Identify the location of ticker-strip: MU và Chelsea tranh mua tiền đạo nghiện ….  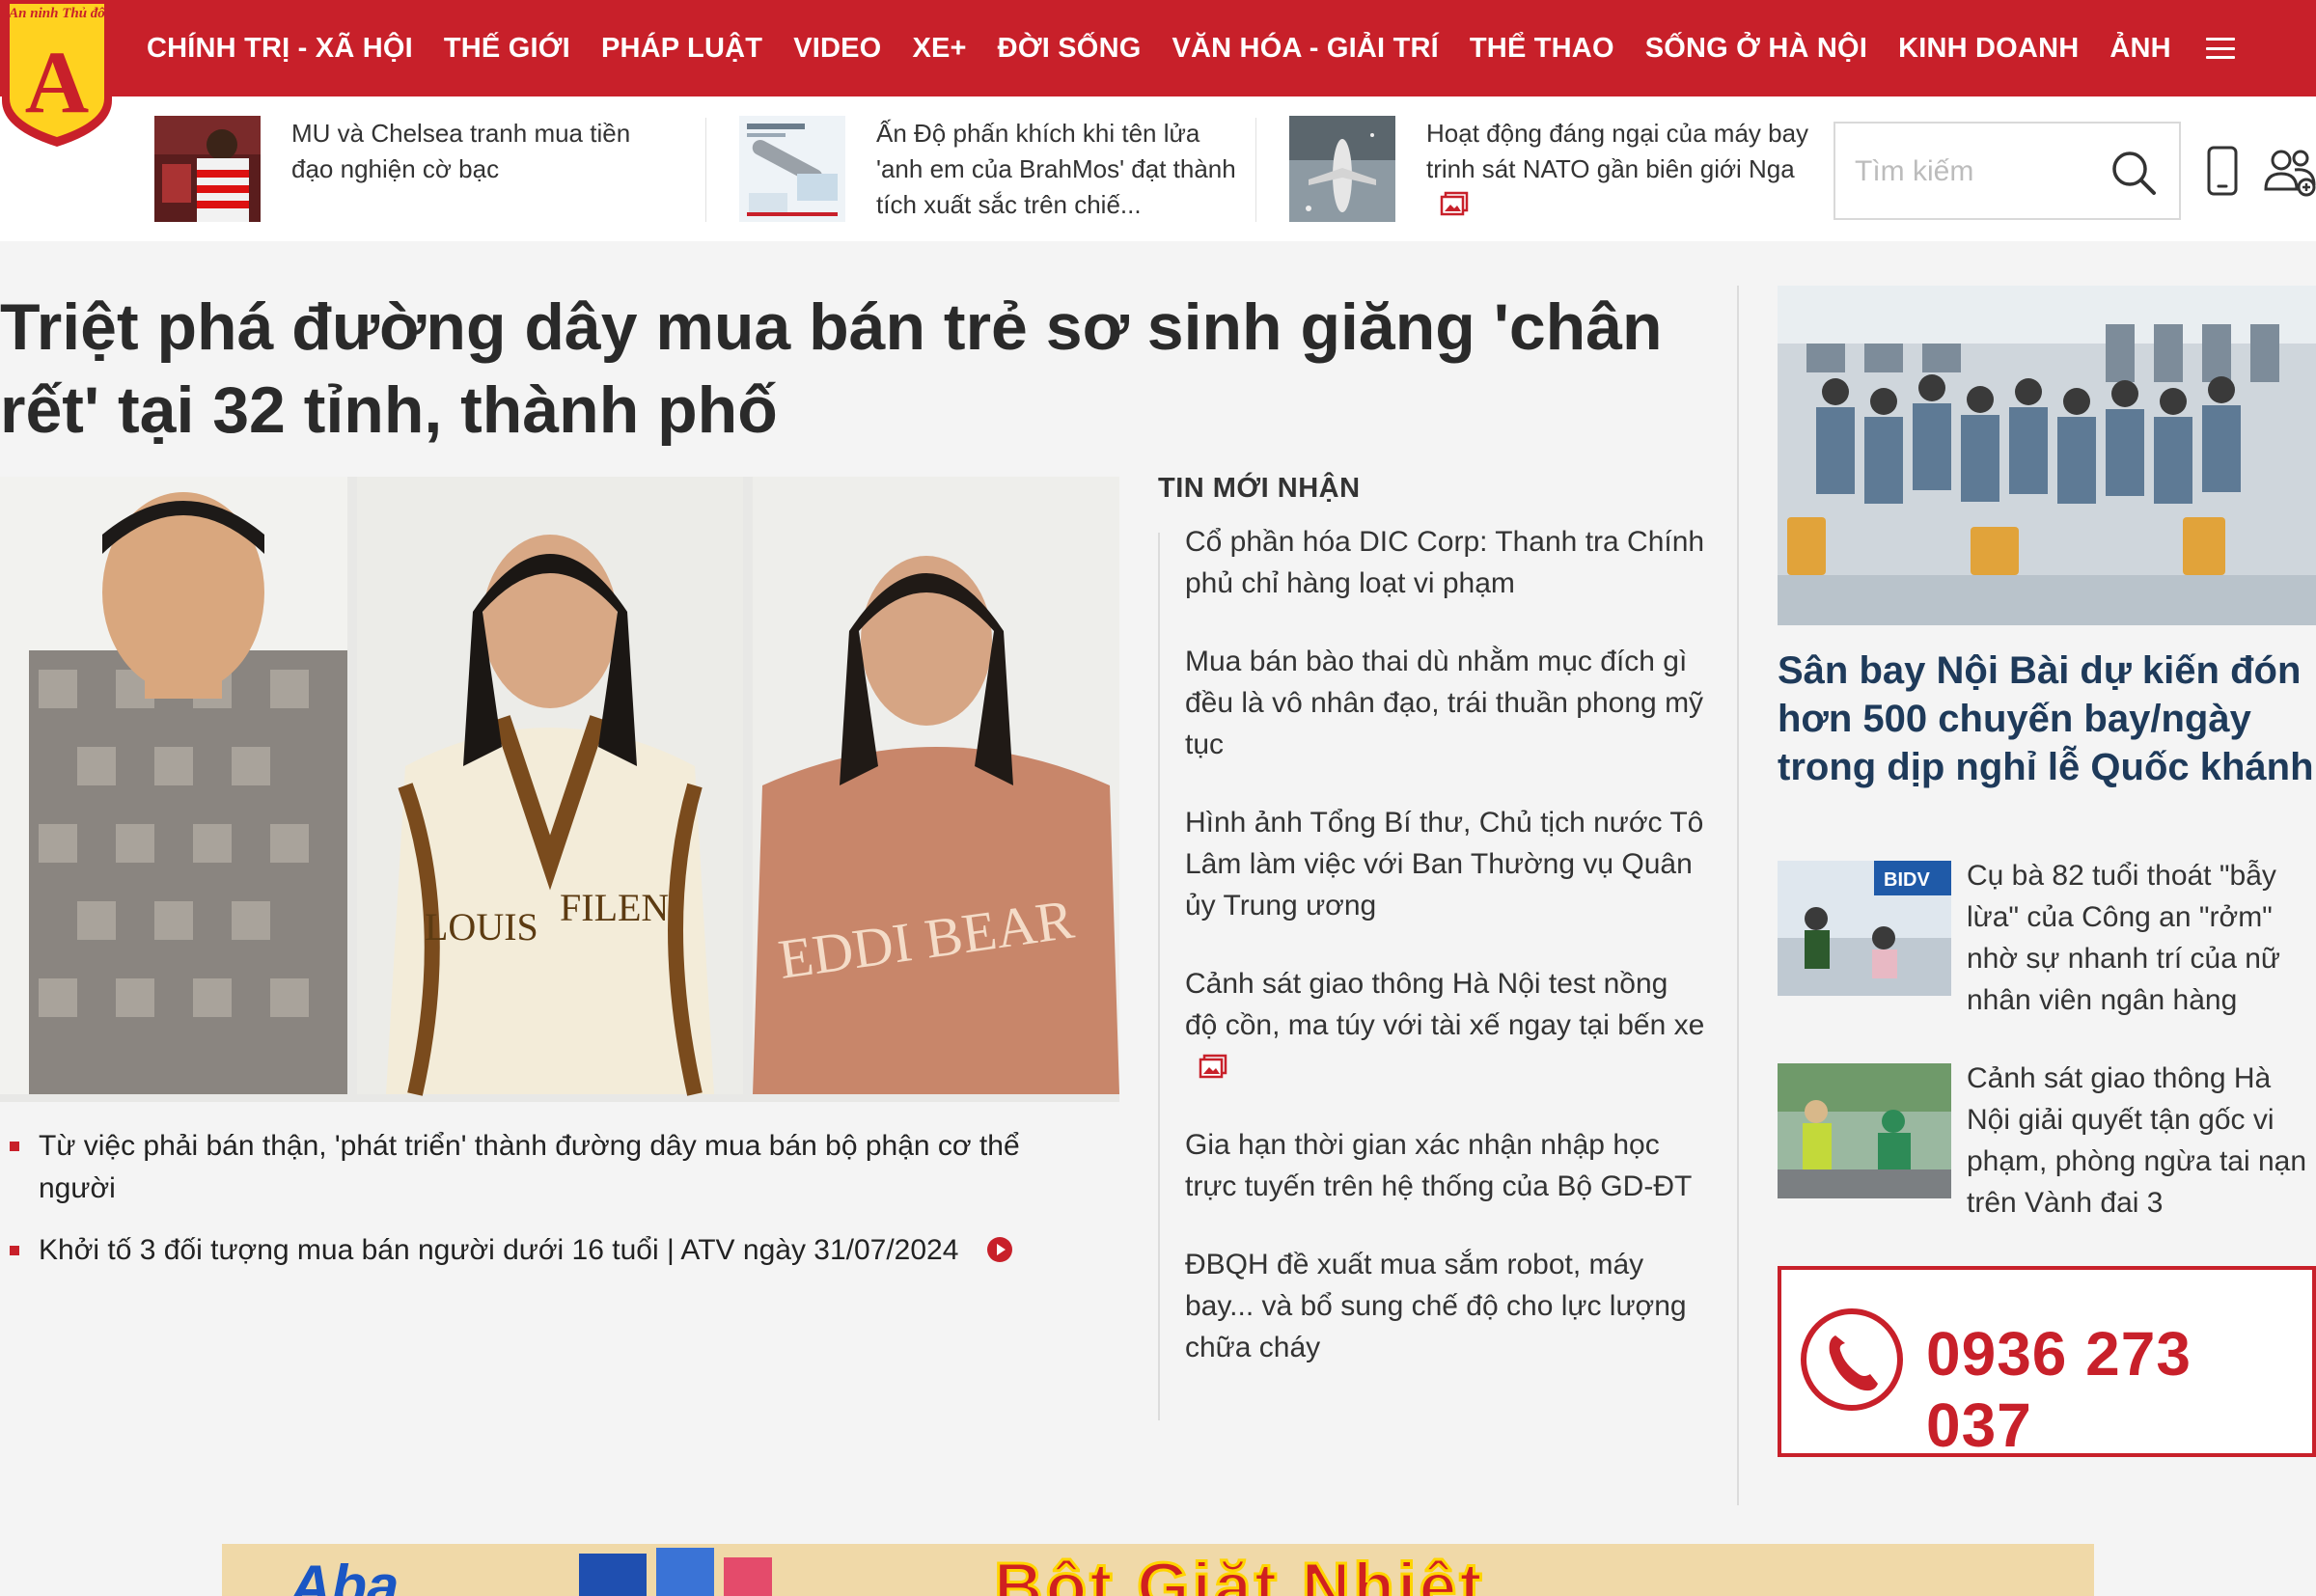
(1158, 169).